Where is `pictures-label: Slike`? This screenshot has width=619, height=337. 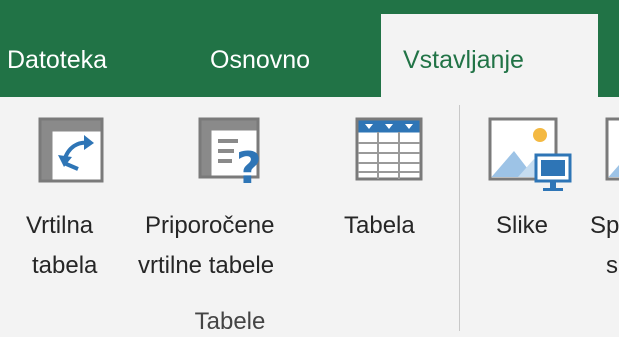
pictures-label: Slike is located at coordinates (522, 225).